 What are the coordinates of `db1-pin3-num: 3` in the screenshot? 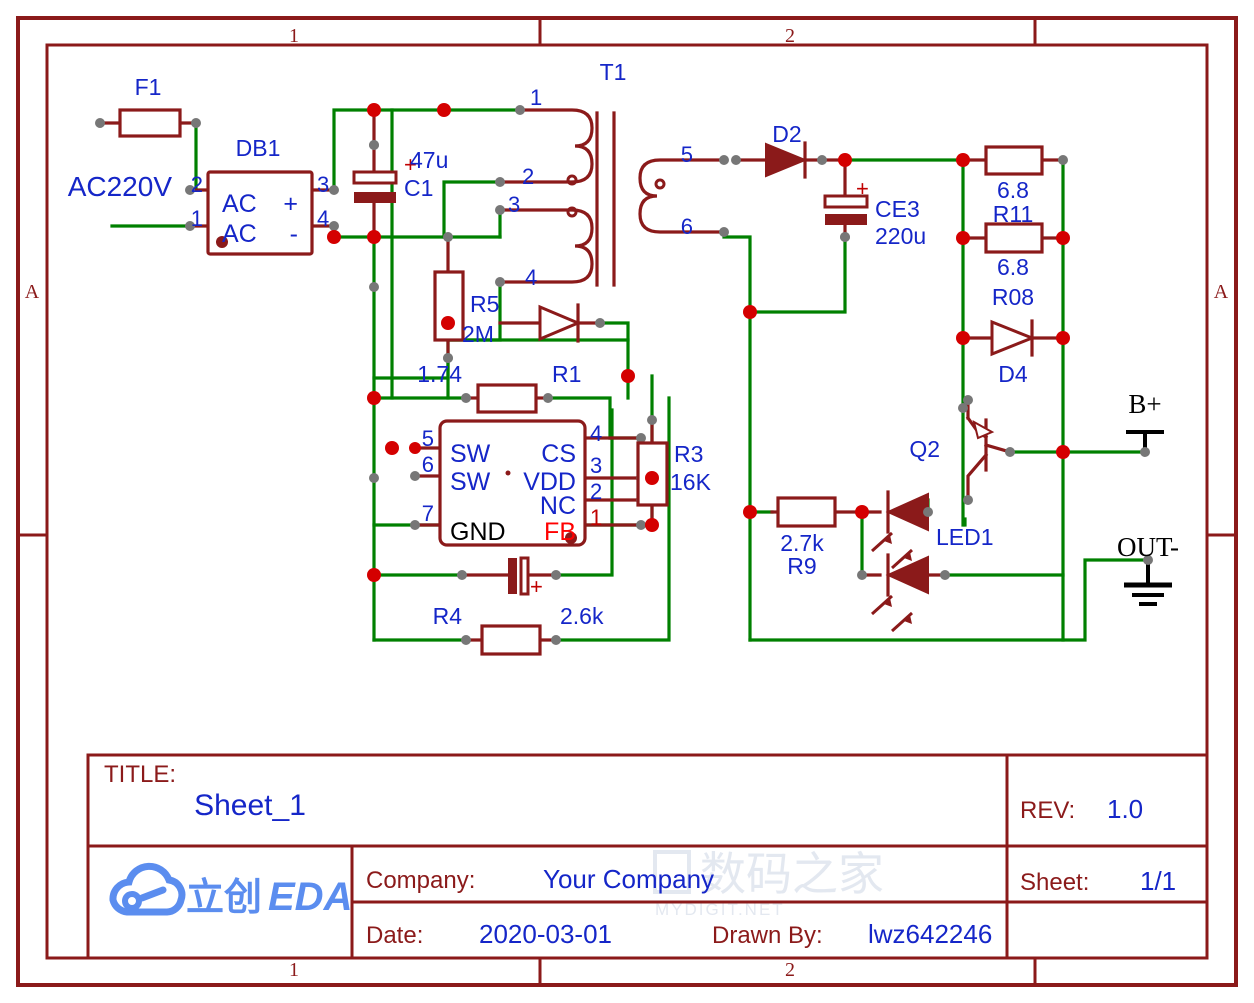 It's located at (323, 184).